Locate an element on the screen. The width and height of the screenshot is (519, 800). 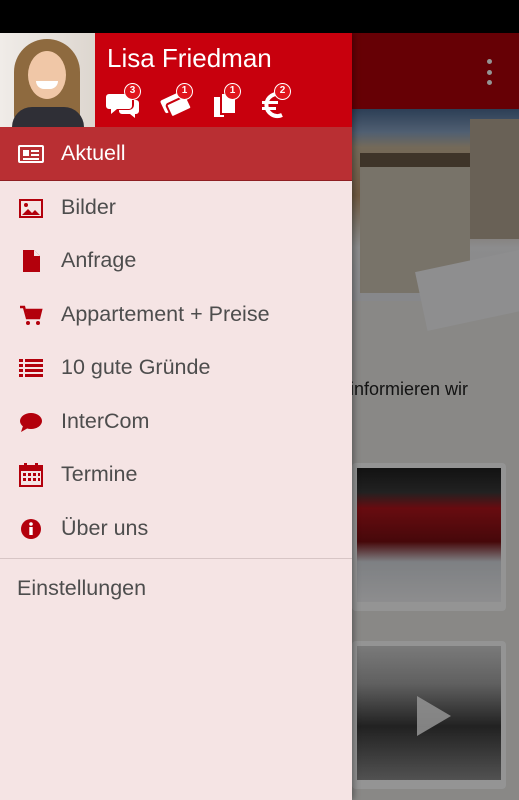
menu-item-label: Termine is located at coordinates (99, 474).